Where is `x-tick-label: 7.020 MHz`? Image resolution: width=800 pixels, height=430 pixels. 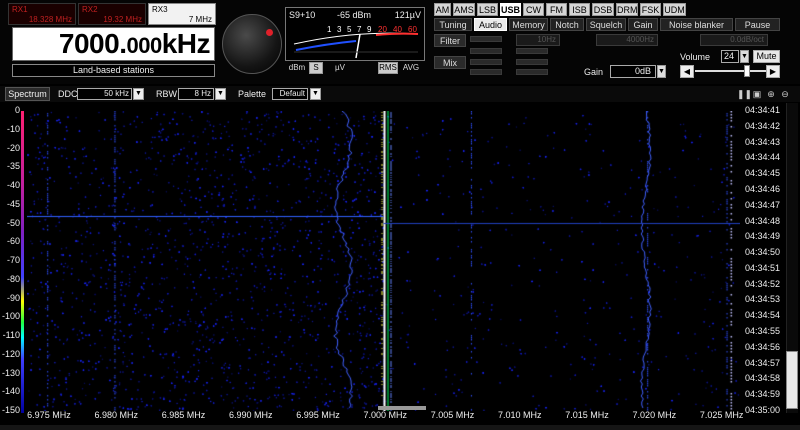 x-tick-label: 7.020 MHz is located at coordinates (654, 415).